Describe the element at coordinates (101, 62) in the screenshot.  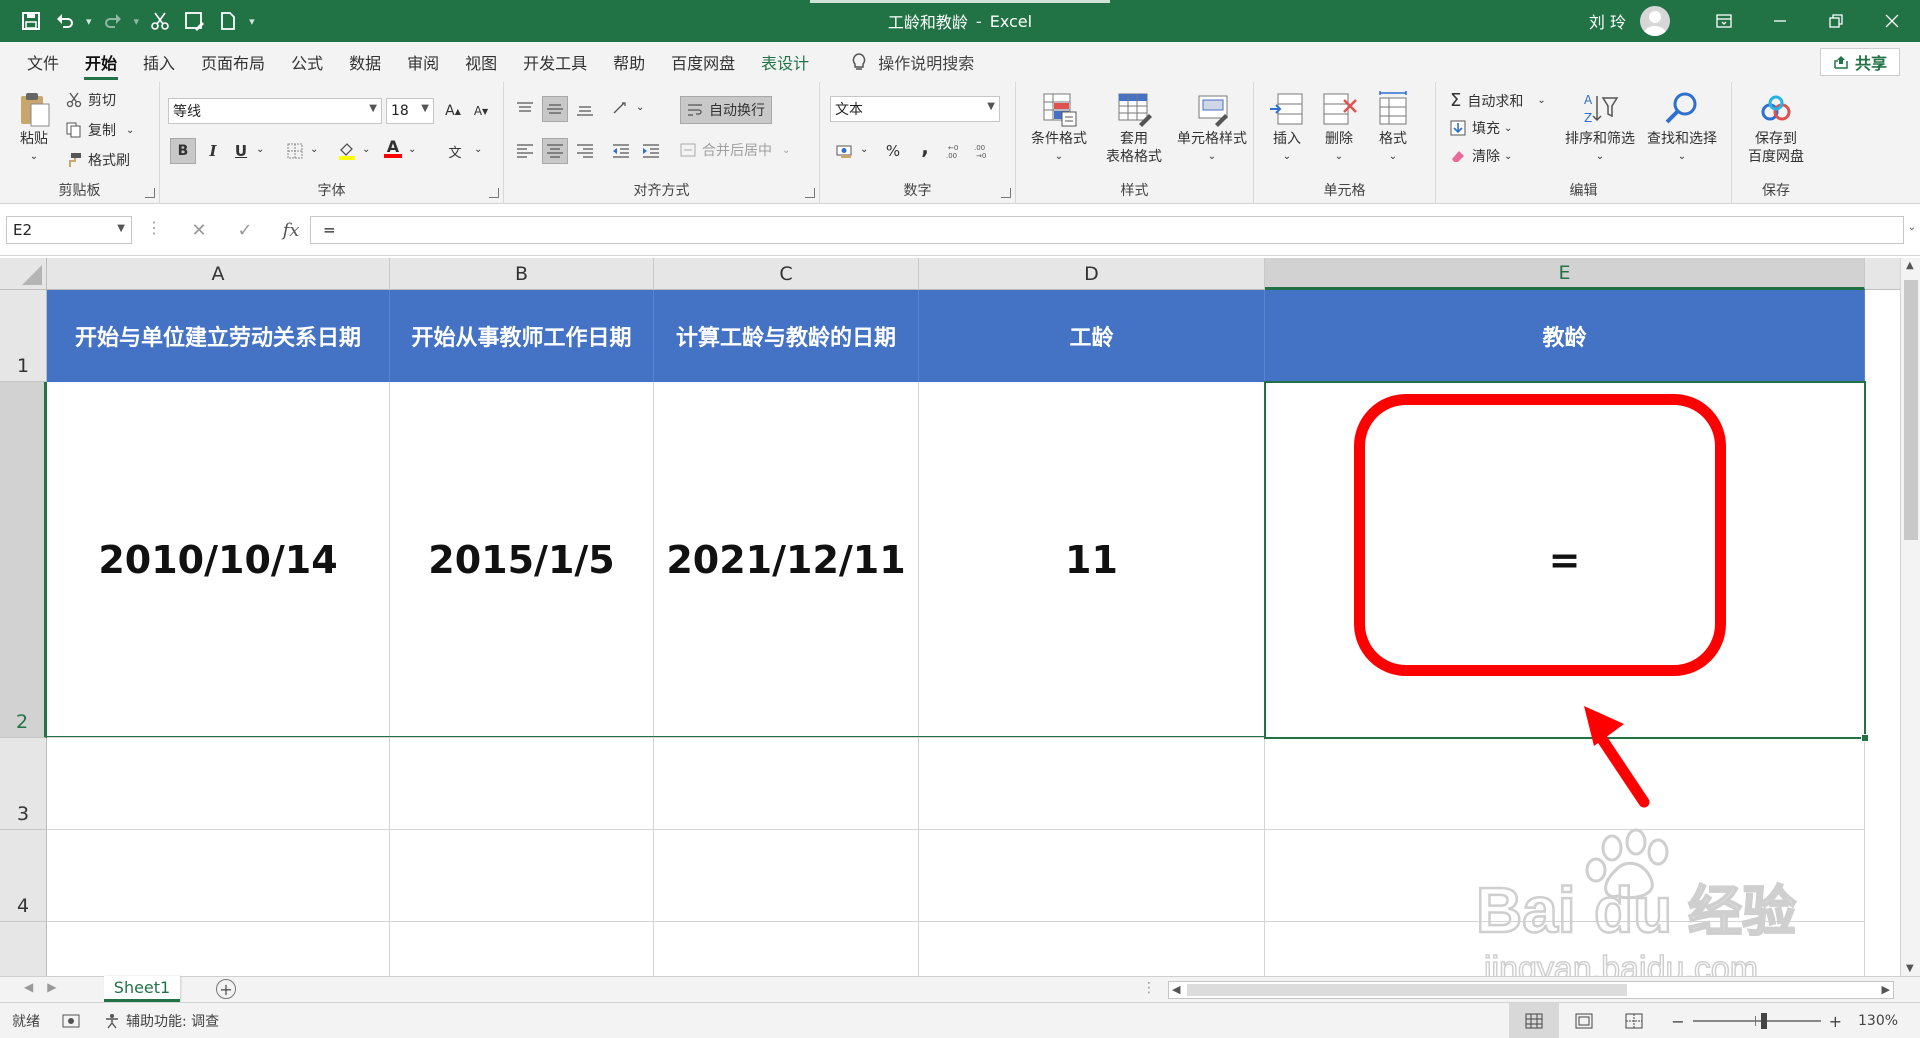
I see `tab-home: 开始` at that location.